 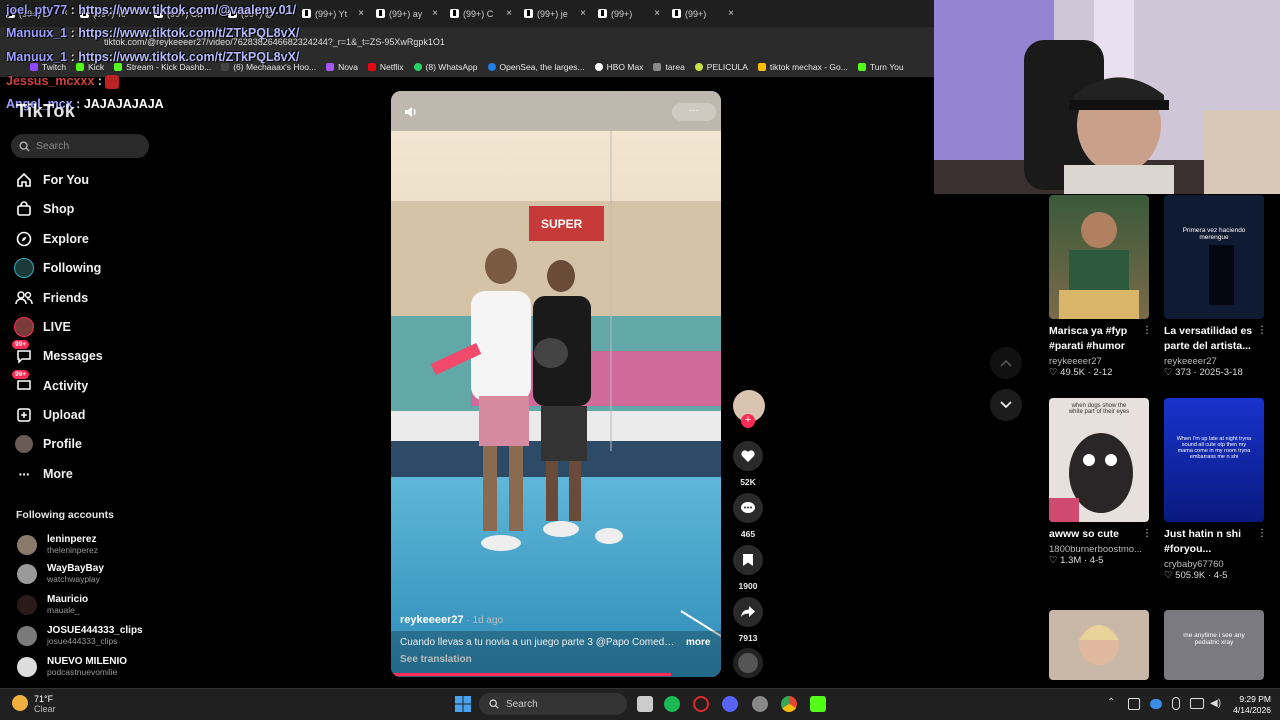 I want to click on kick-app-icon, so click(x=818, y=704).